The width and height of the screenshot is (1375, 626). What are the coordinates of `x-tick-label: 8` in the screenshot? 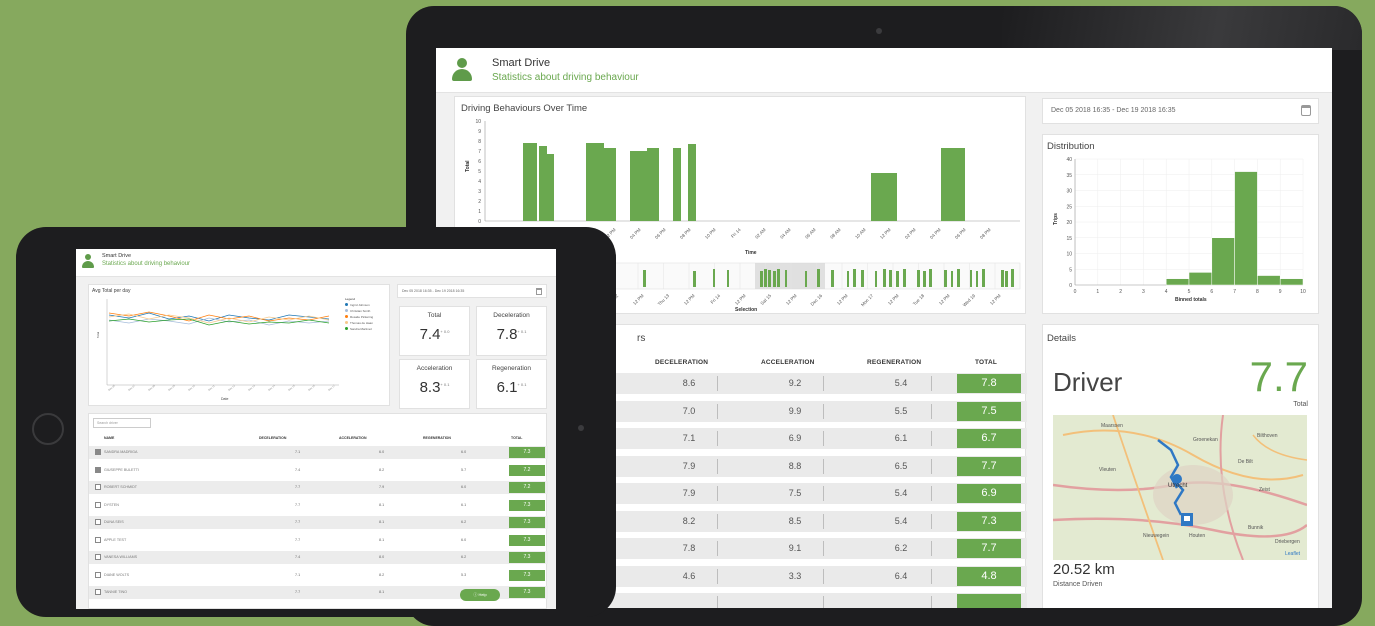 It's located at (1257, 292).